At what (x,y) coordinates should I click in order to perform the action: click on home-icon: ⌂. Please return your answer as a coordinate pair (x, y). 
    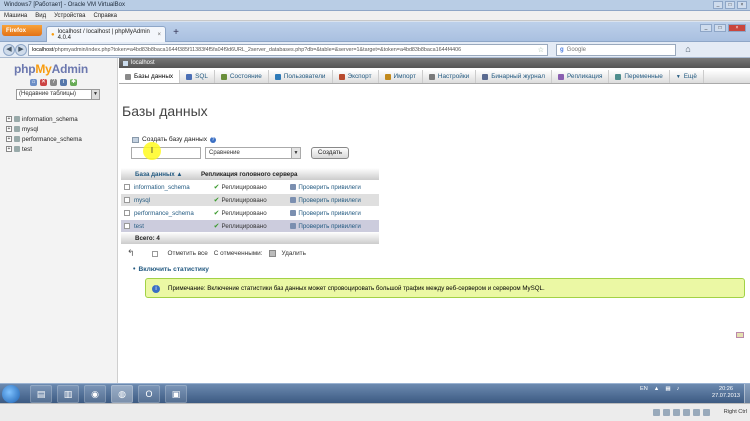
    Looking at the image, I should click on (688, 50).